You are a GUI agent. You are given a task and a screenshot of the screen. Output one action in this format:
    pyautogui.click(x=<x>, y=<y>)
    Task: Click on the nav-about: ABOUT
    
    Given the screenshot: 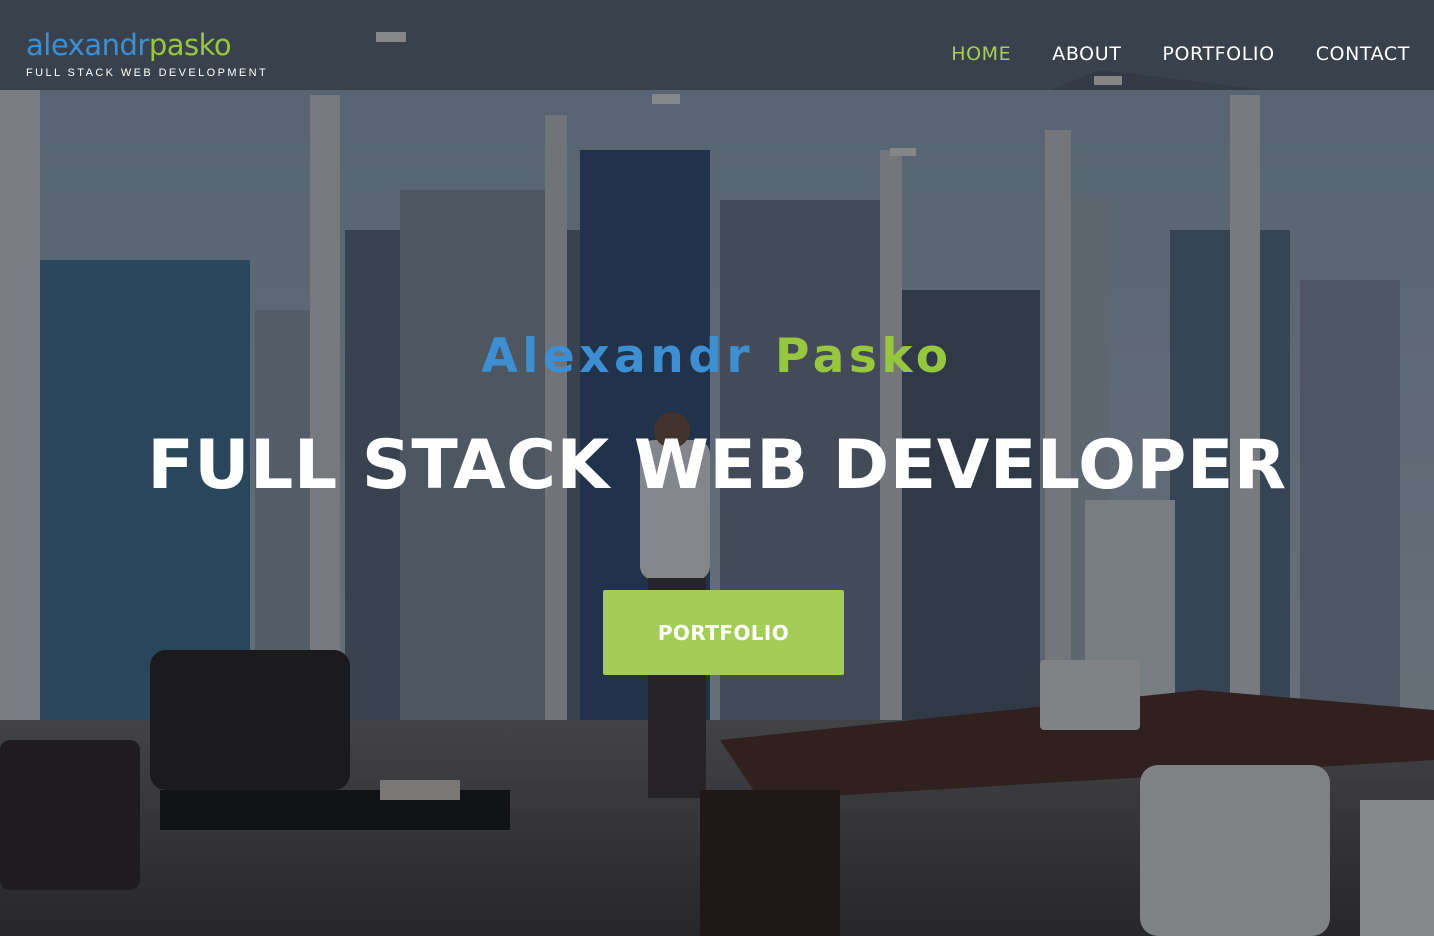 What is the action you would take?
    pyautogui.click(x=1086, y=54)
    